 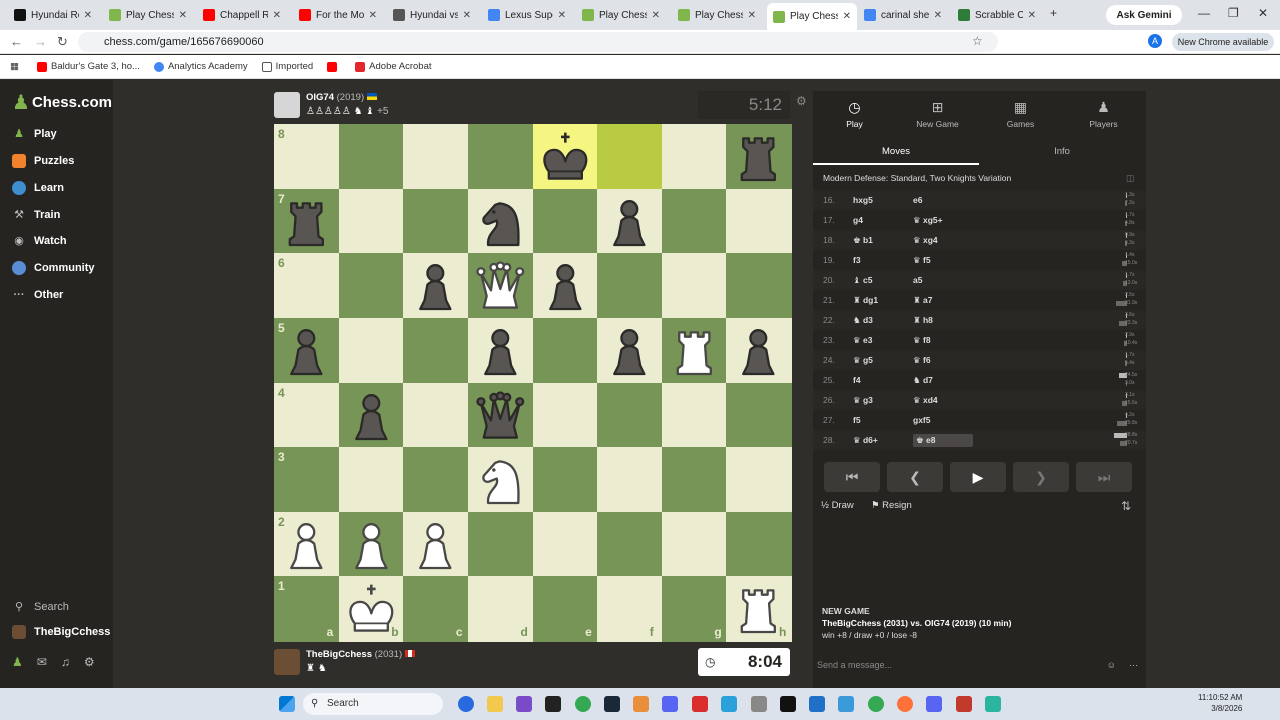 I want to click on square-g4, so click(x=694, y=415).